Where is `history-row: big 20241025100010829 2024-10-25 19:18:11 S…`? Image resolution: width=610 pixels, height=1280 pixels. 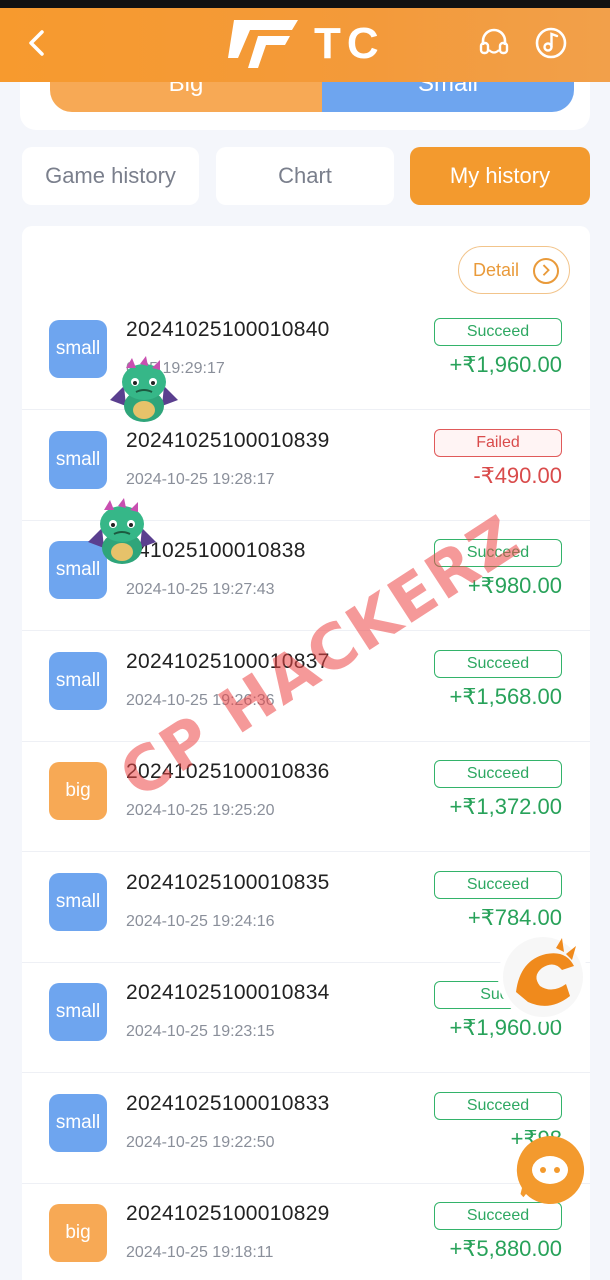 history-row: big 20241025100010829 2024-10-25 19:18:11 S… is located at coordinates (306, 1232).